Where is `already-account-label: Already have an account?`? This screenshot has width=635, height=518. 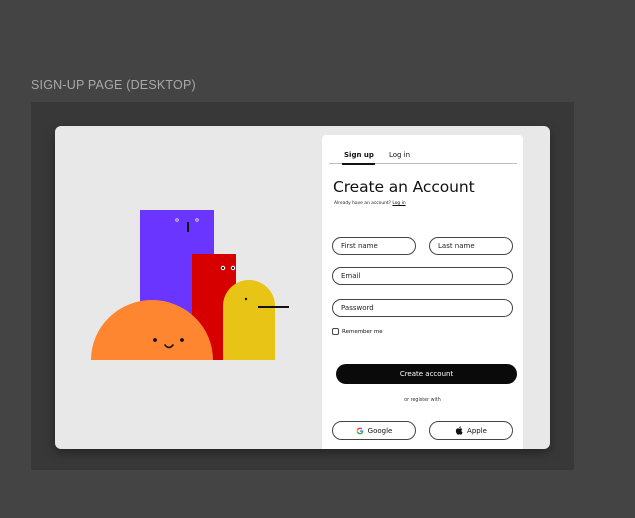 already-account-label: Already have an account? is located at coordinates (362, 203).